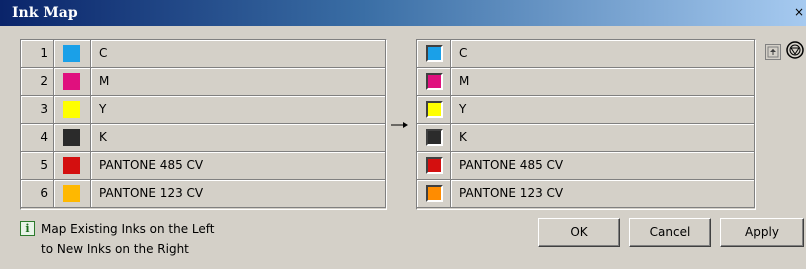 This screenshot has width=806, height=269. I want to click on info-icon: i, so click(27, 228).